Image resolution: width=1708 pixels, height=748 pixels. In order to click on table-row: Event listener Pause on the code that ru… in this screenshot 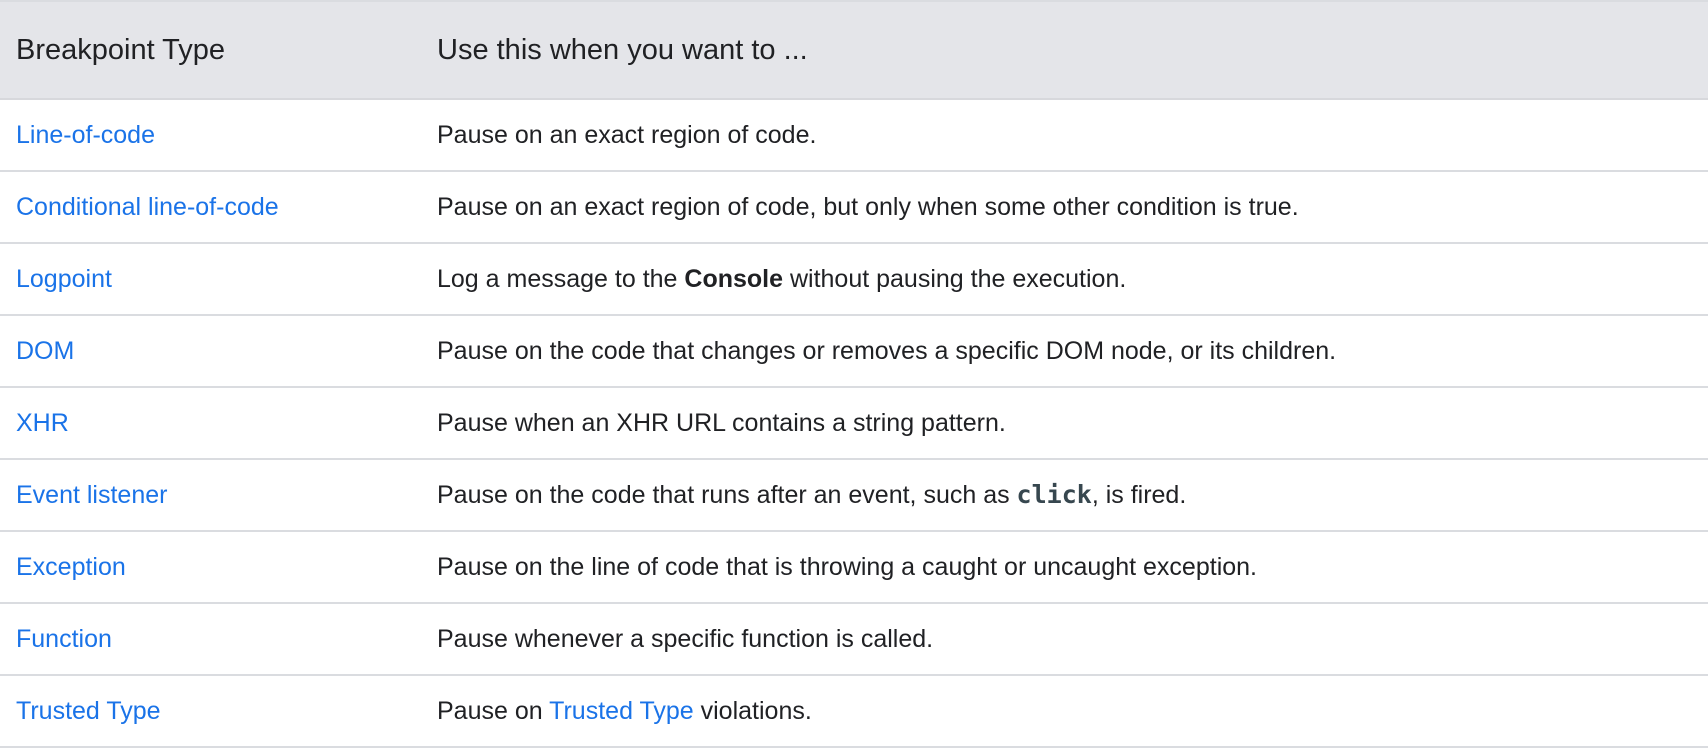, I will do `click(854, 495)`.